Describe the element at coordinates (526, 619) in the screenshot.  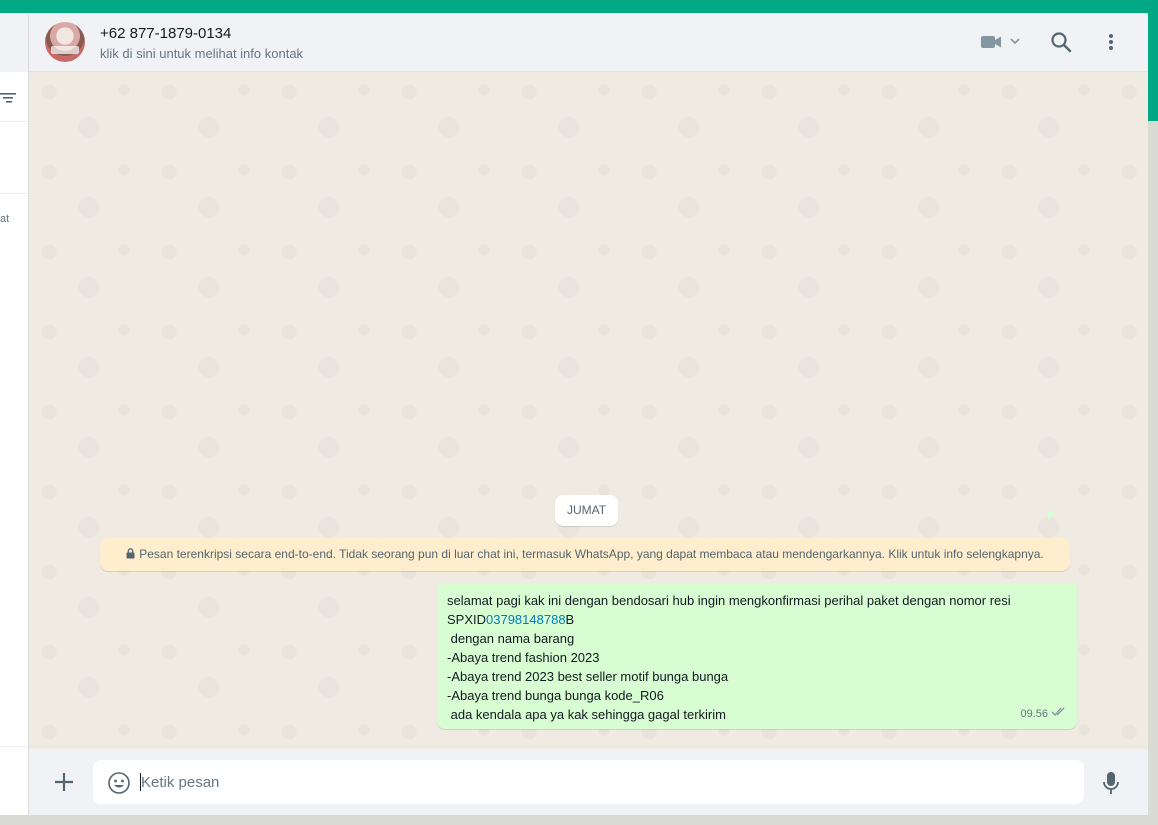
I see `phone-number-link: 03798148788` at that location.